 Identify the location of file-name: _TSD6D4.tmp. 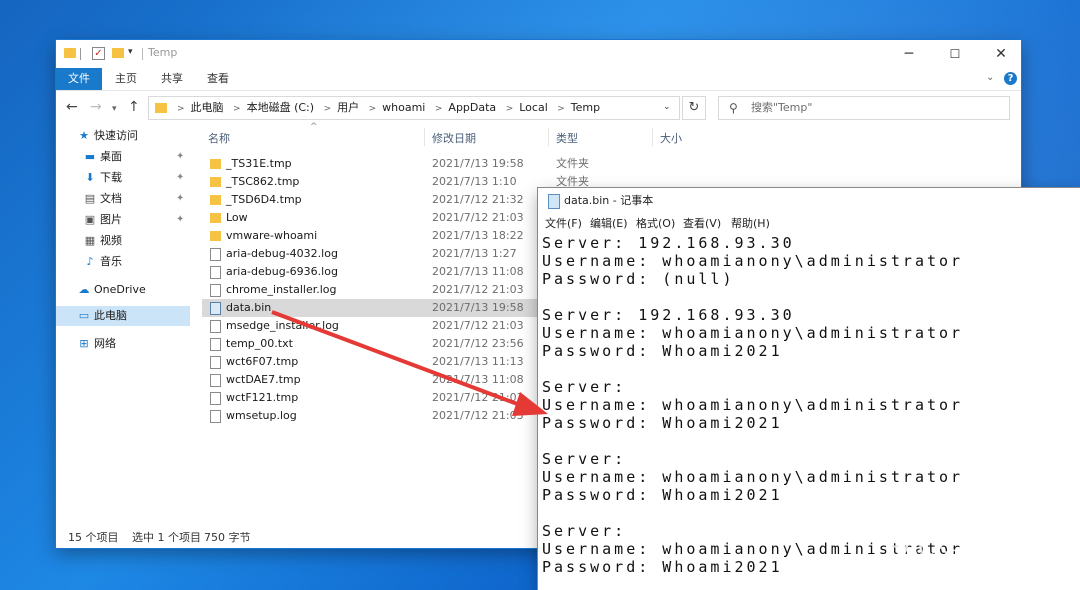
(264, 199).